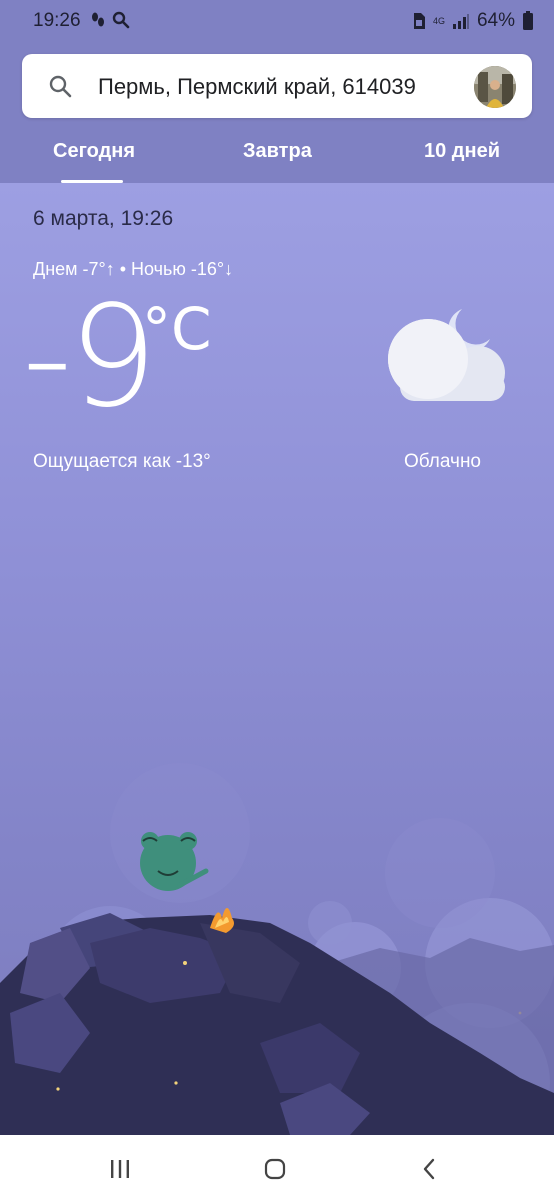 The image size is (554, 1200). Describe the element at coordinates (528, 20) in the screenshot. I see `battery-icon` at that location.